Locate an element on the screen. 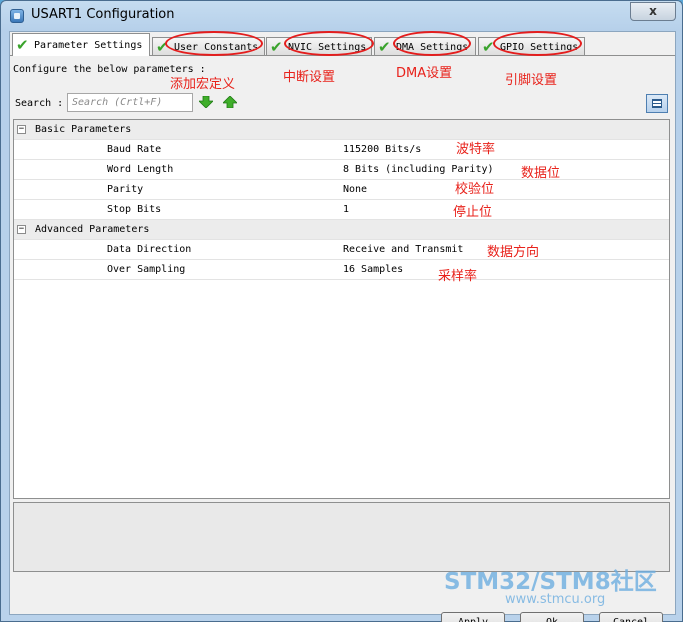 Image resolution: width=683 pixels, height=622 pixels. search-previous-up-arrow-icon is located at coordinates (230, 102).